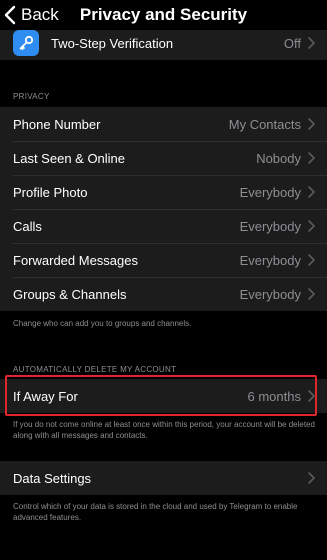 The height and width of the screenshot is (560, 327). What do you see at coordinates (292, 43) in the screenshot?
I see `two-step-value: Off` at bounding box center [292, 43].